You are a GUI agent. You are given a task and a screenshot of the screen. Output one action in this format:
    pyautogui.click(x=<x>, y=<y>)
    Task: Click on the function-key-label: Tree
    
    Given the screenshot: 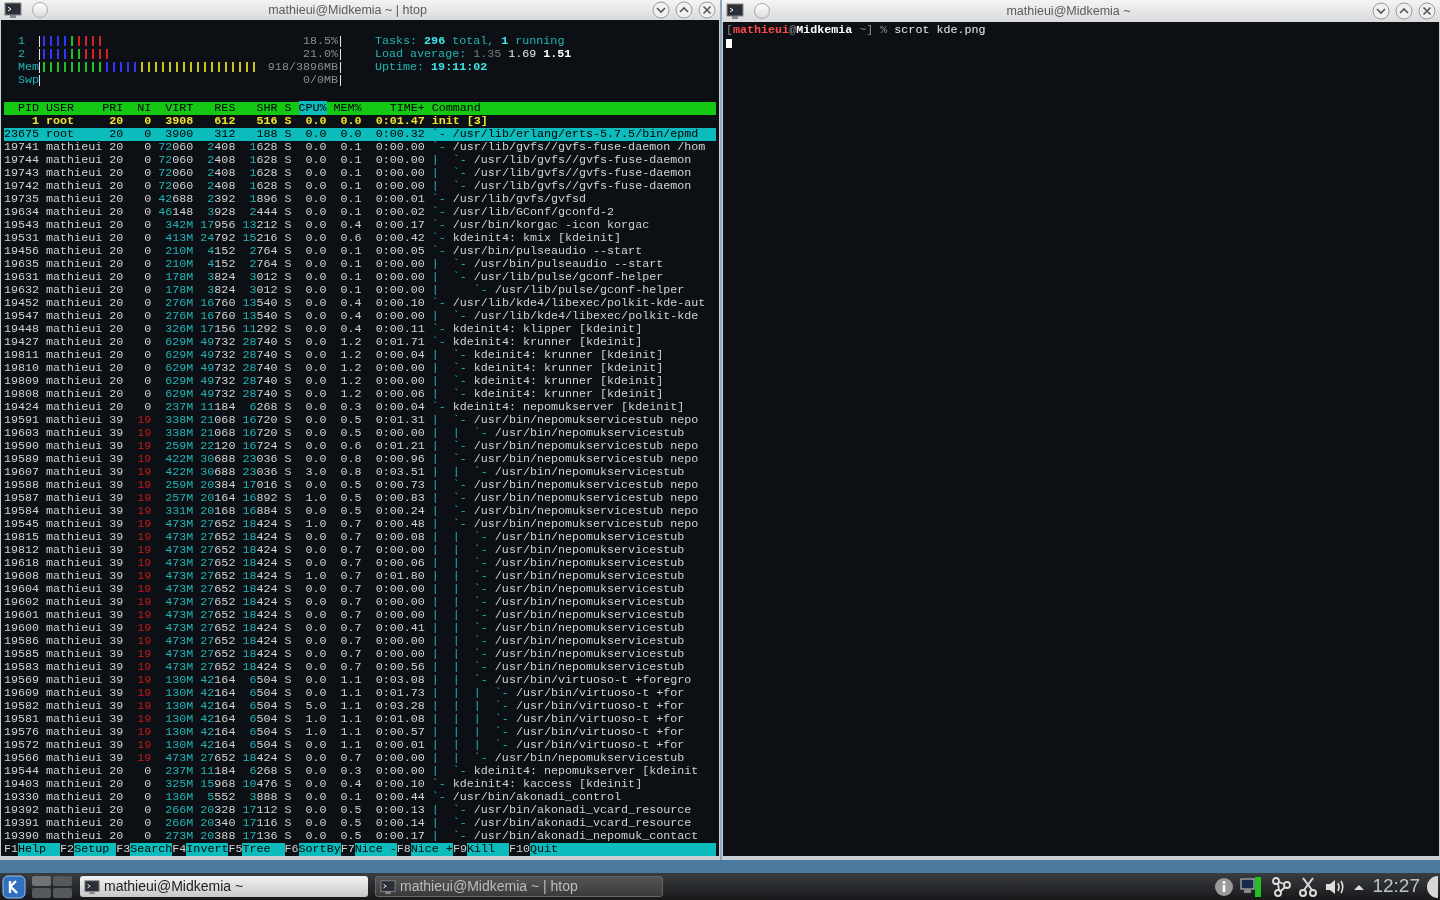 What is the action you would take?
    pyautogui.click(x=263, y=849)
    